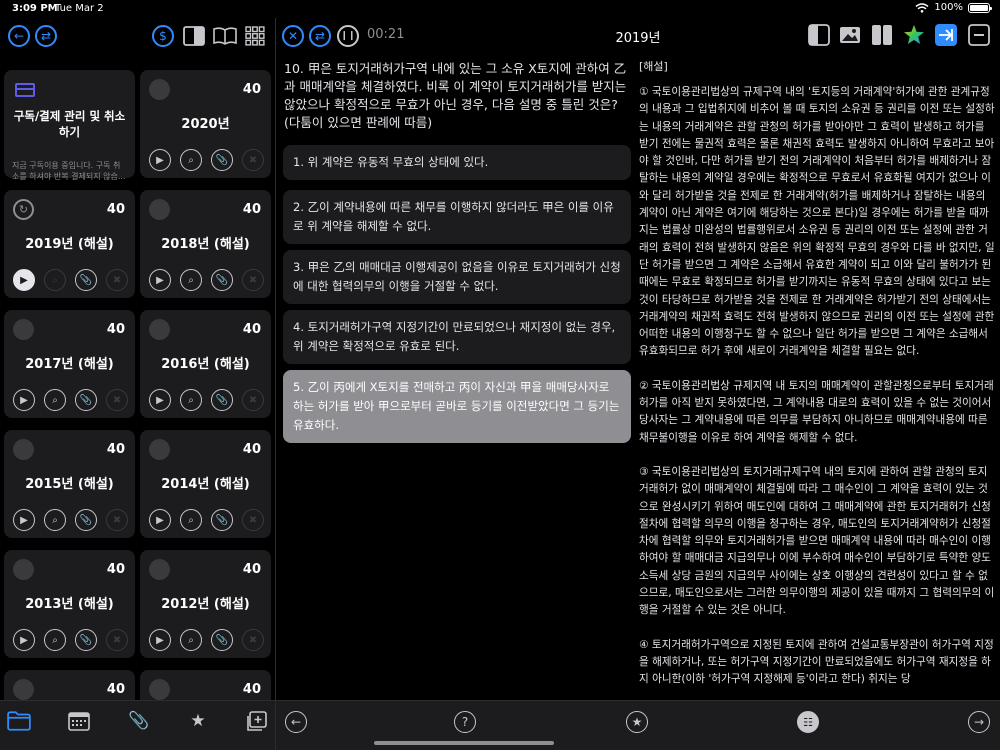  Describe the element at coordinates (23, 209) in the screenshot. I see `sync-status-icon: ↻` at that location.